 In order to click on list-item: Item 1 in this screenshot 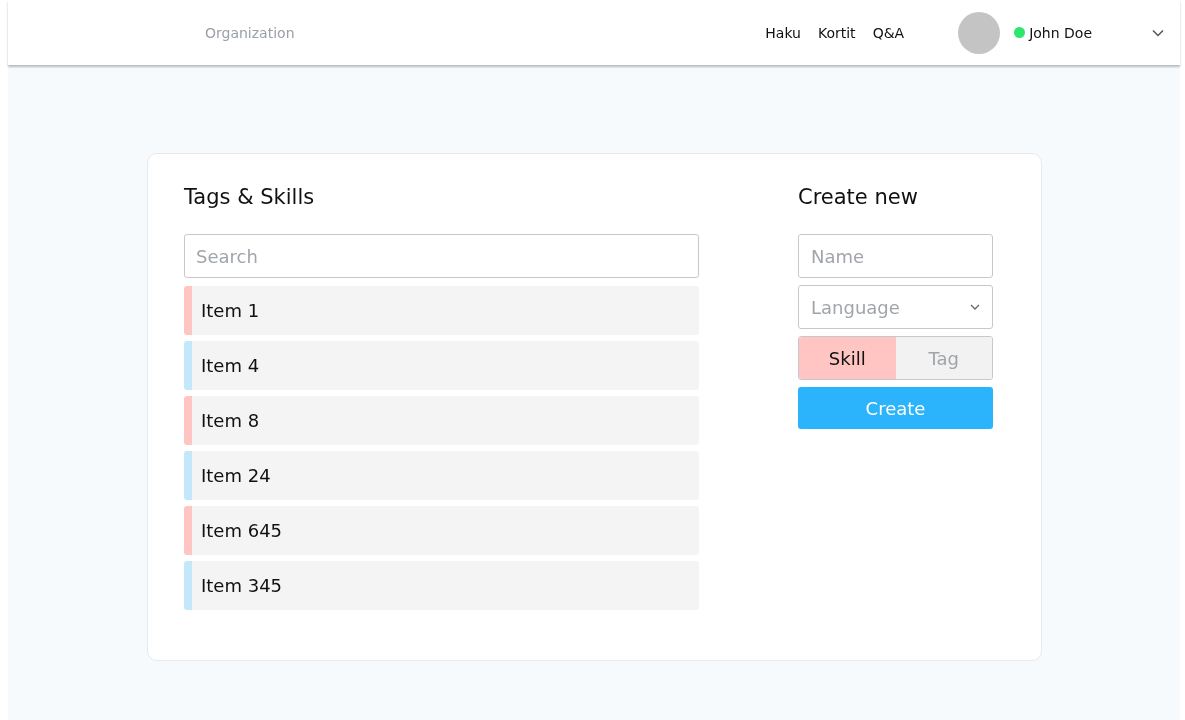, I will do `click(441, 310)`.